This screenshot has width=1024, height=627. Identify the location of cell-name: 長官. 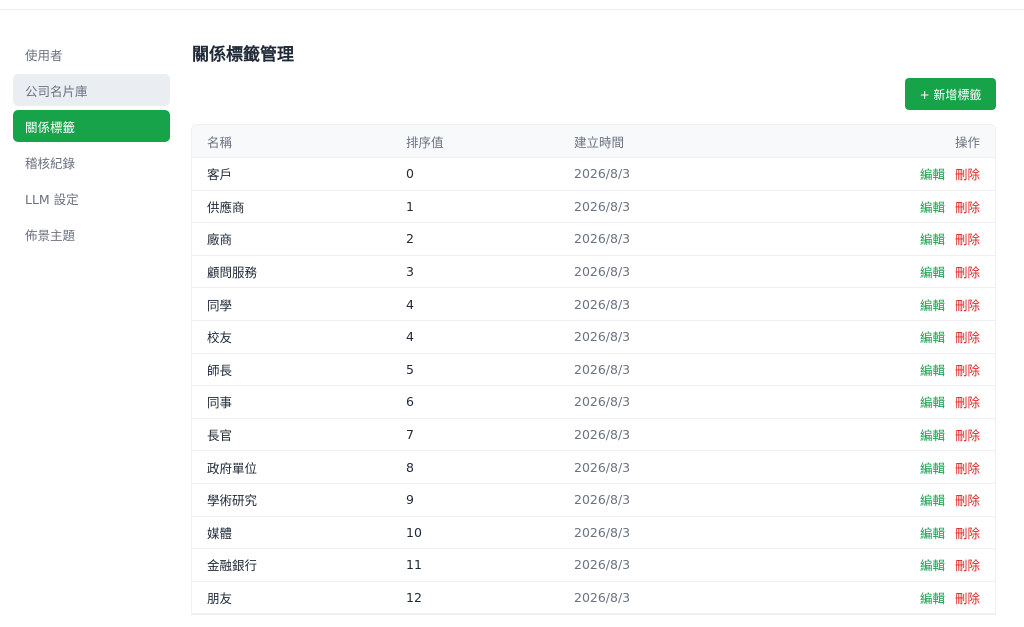
(220, 436).